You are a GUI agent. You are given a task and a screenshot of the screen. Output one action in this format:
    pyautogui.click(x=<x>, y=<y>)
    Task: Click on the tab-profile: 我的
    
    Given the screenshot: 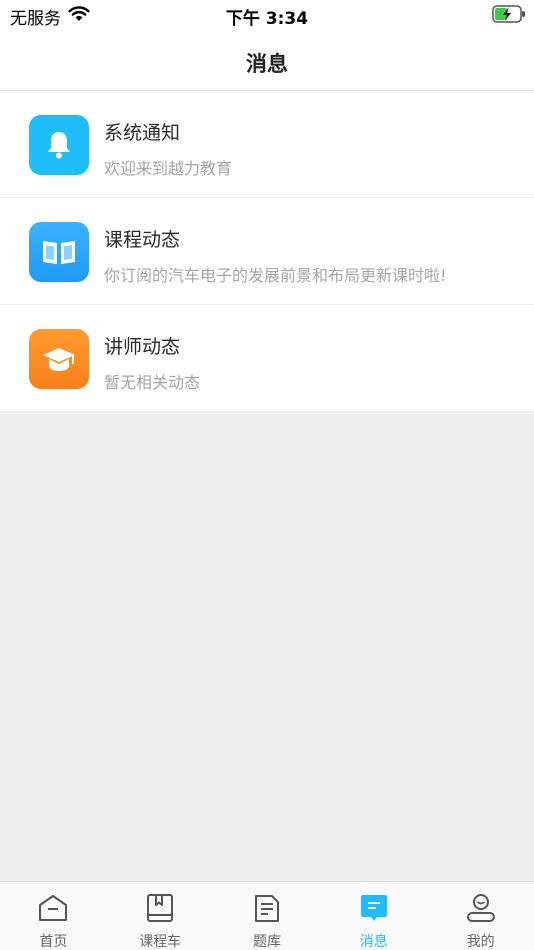 What is the action you would take?
    pyautogui.click(x=480, y=916)
    